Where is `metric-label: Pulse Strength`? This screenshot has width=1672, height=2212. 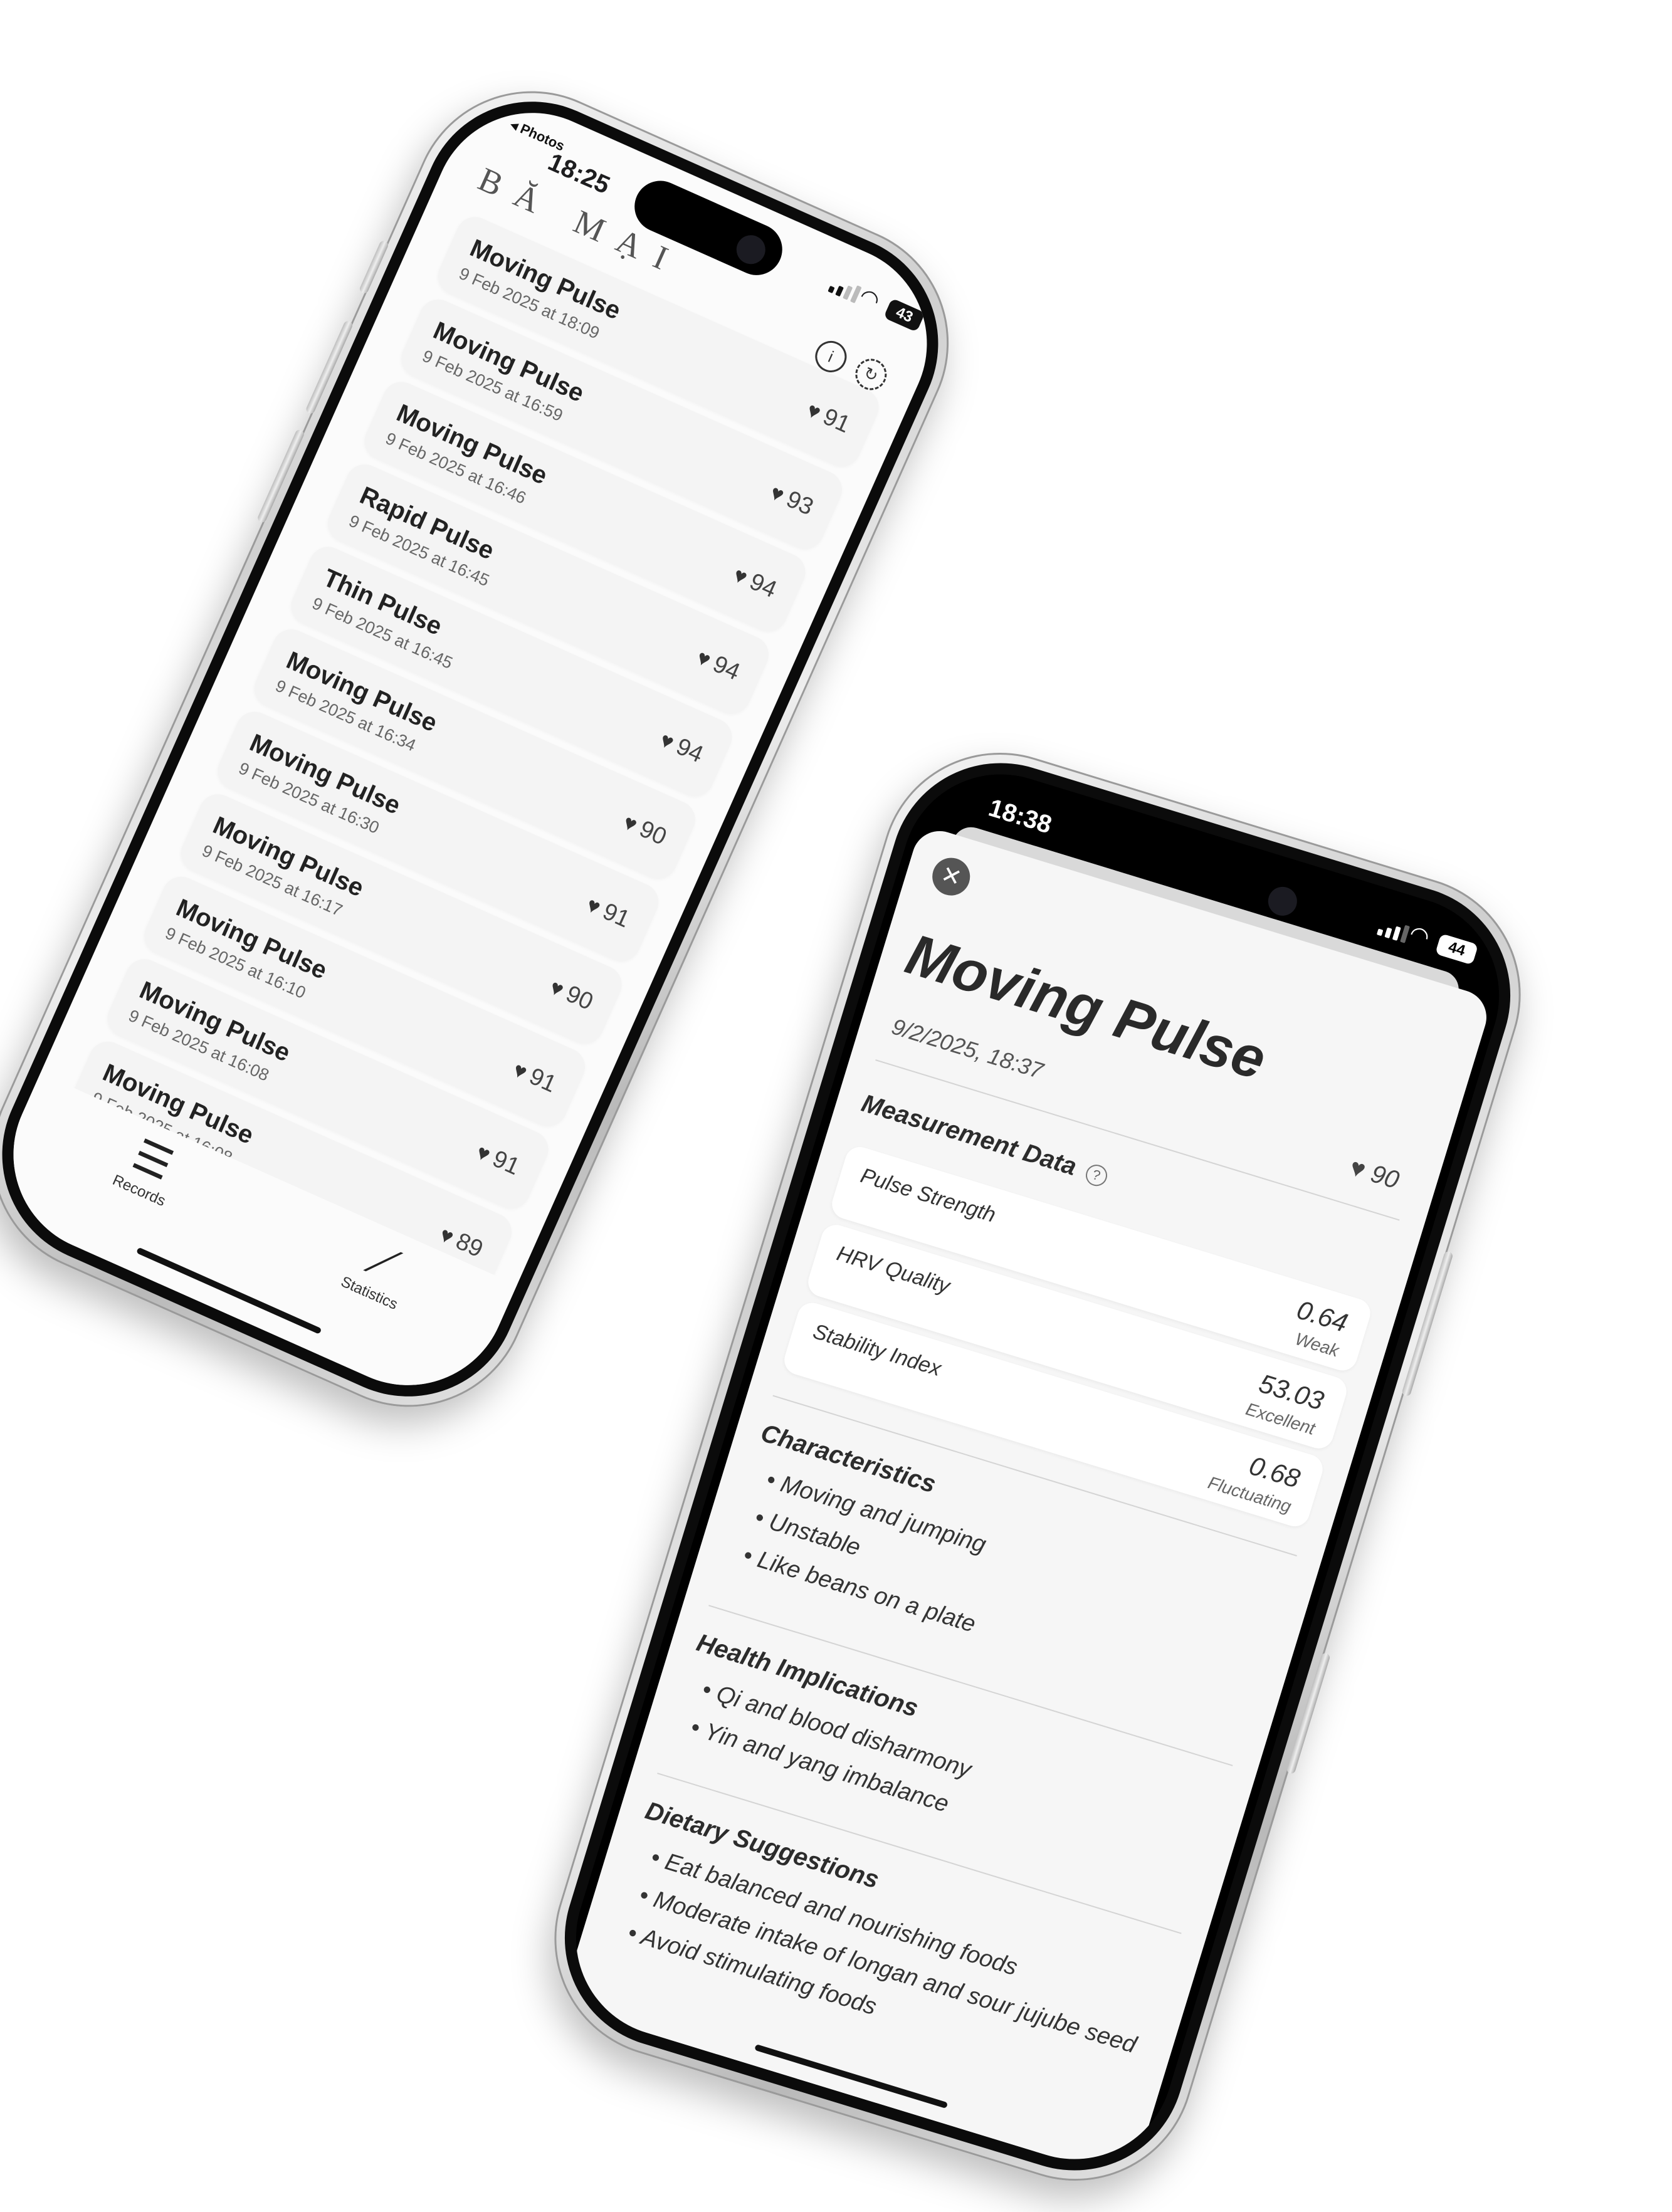 metric-label: Pulse Strength is located at coordinates (928, 1195).